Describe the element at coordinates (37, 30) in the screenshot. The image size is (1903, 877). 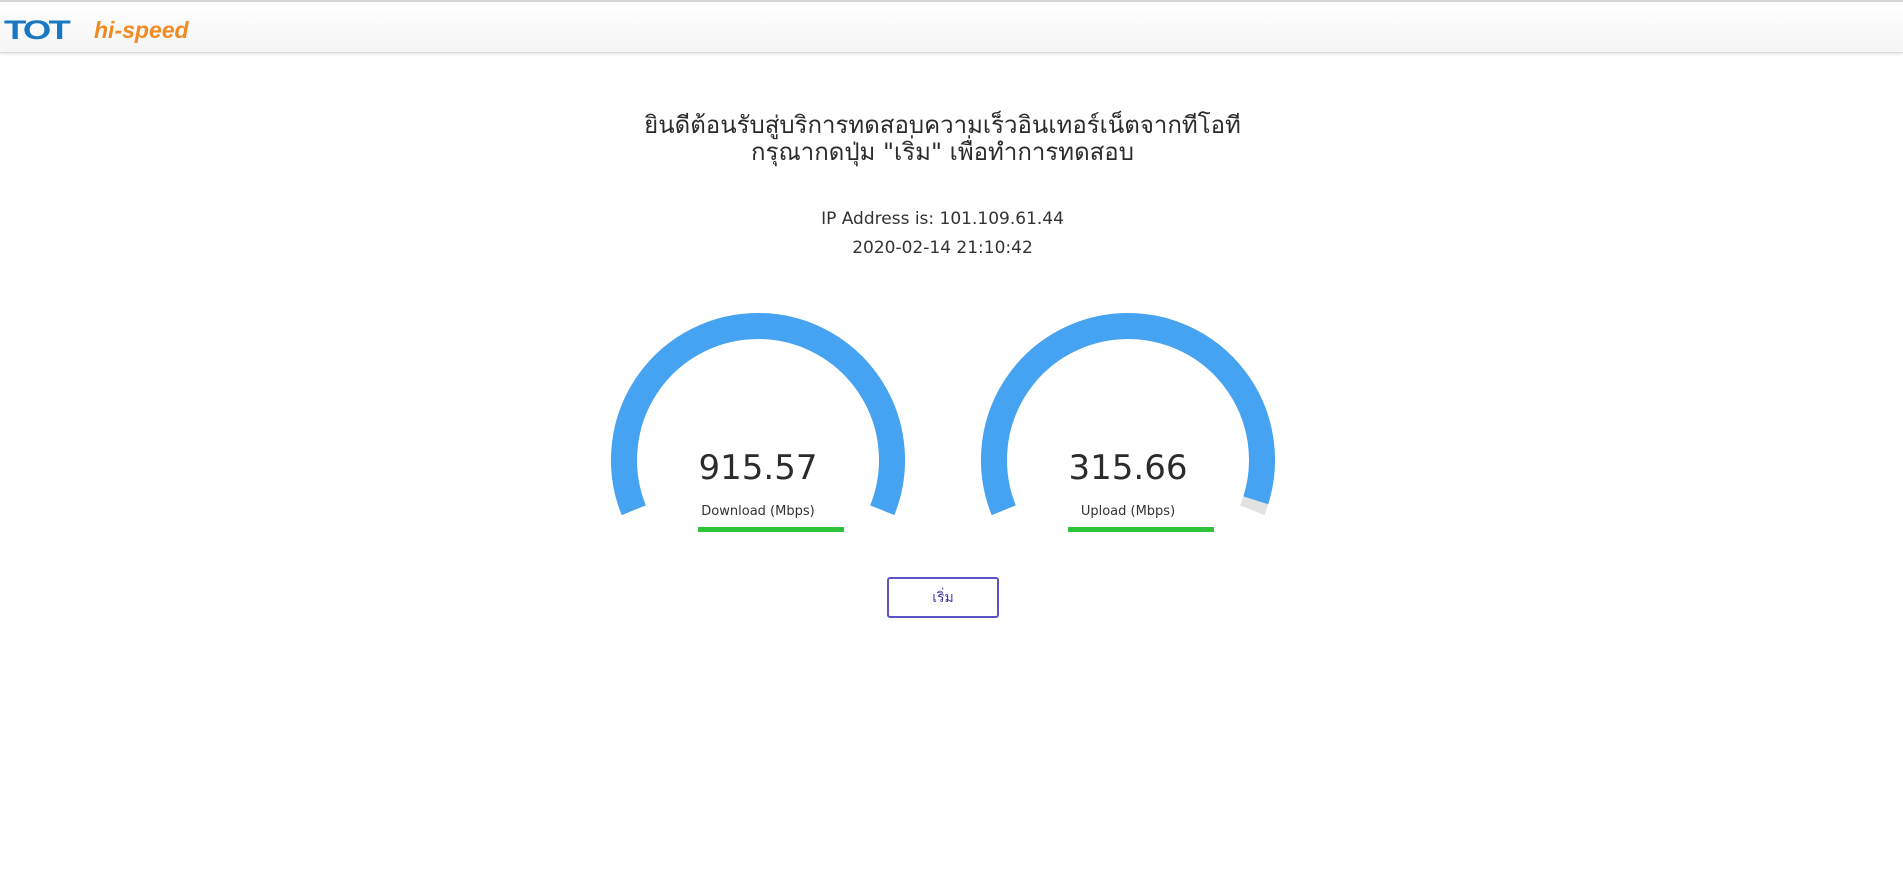
I see `logo-tot-text: TOT` at that location.